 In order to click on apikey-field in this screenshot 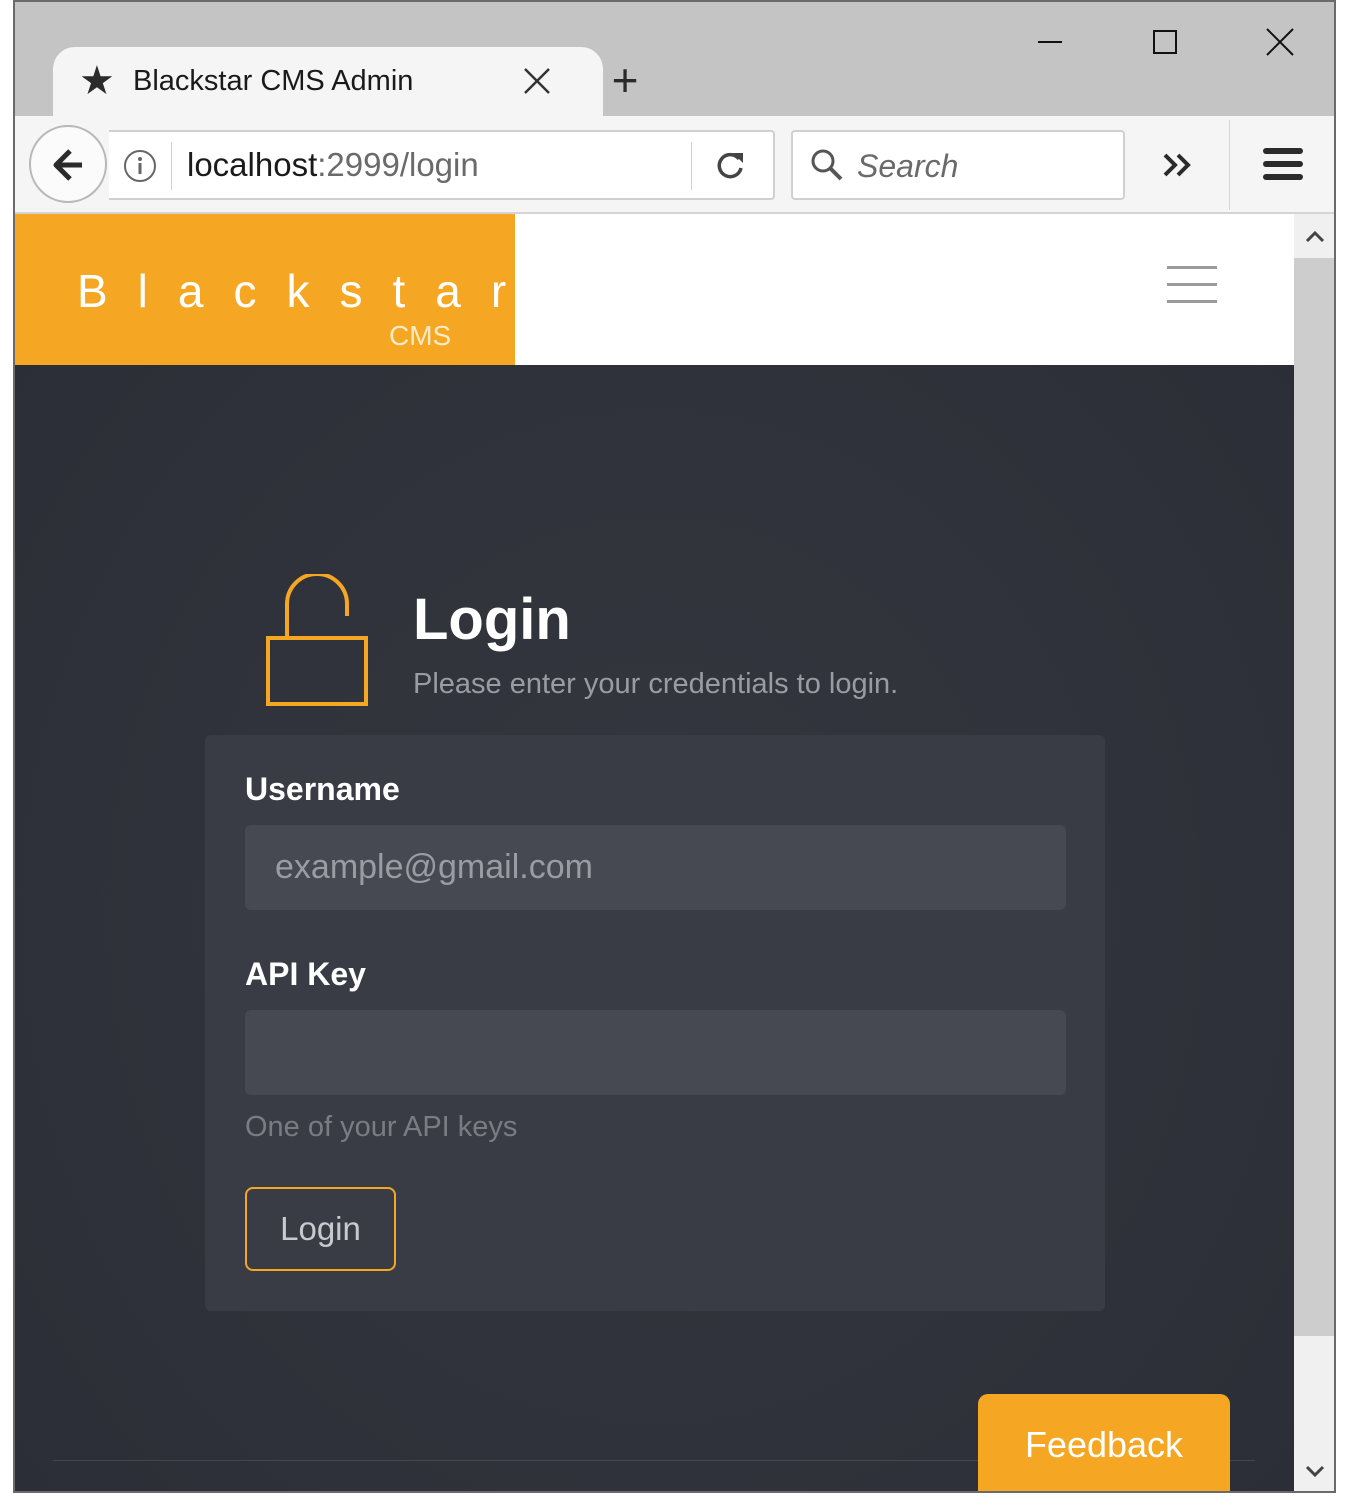, I will do `click(655, 1052)`.